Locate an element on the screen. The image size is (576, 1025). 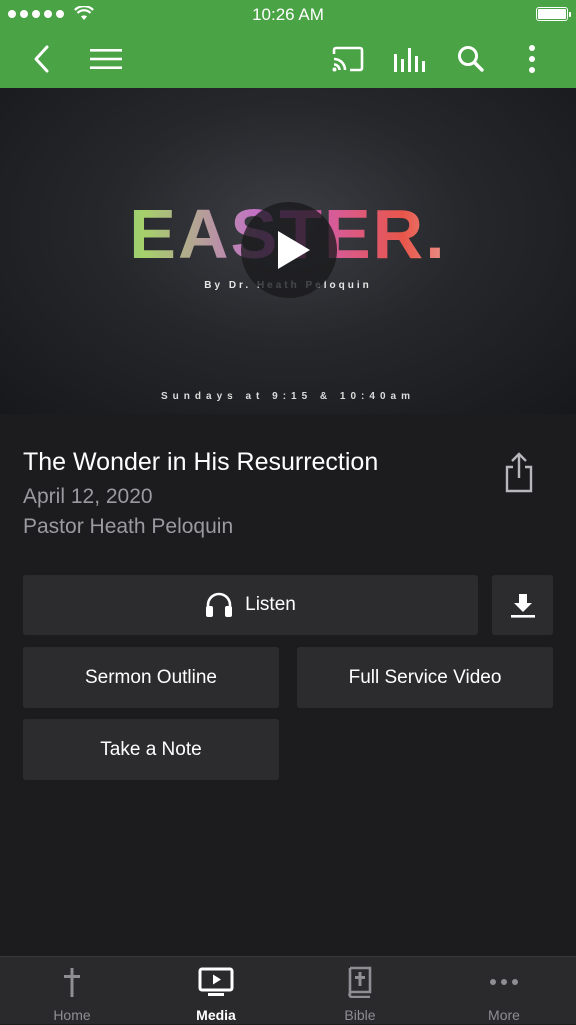
sermon-outline-label: Sermon Outline is located at coordinates (150, 677).